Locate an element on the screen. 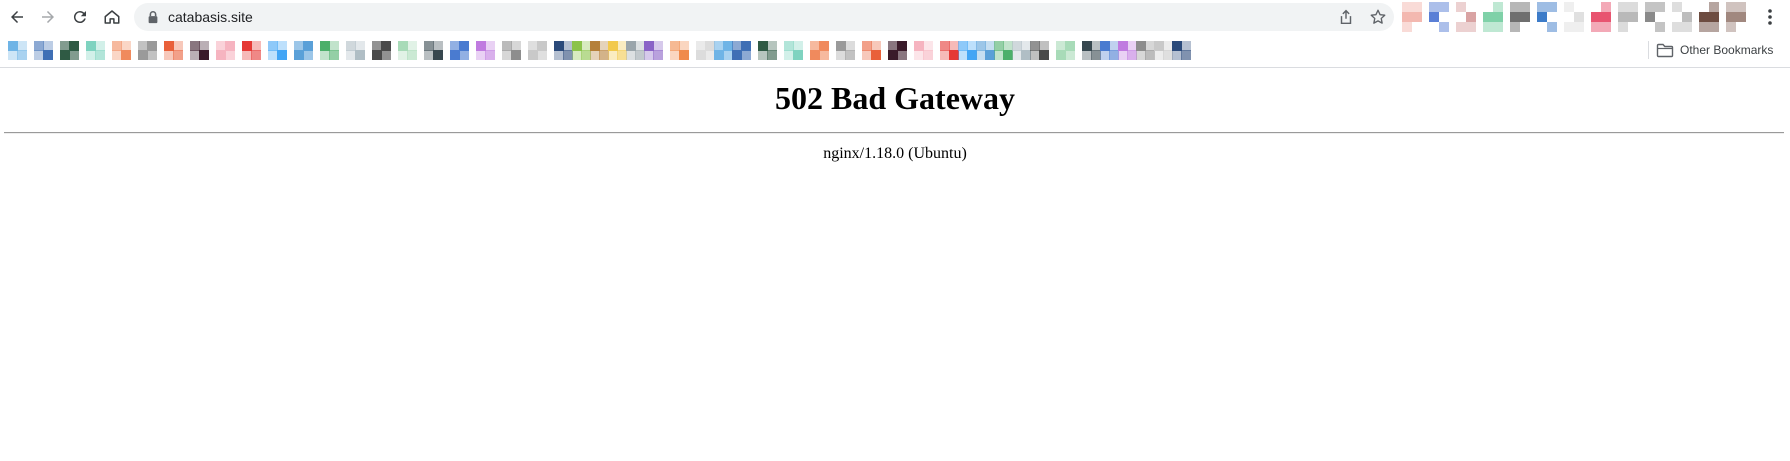 The height and width of the screenshot is (461, 1790). forward-button is located at coordinates (48, 17).